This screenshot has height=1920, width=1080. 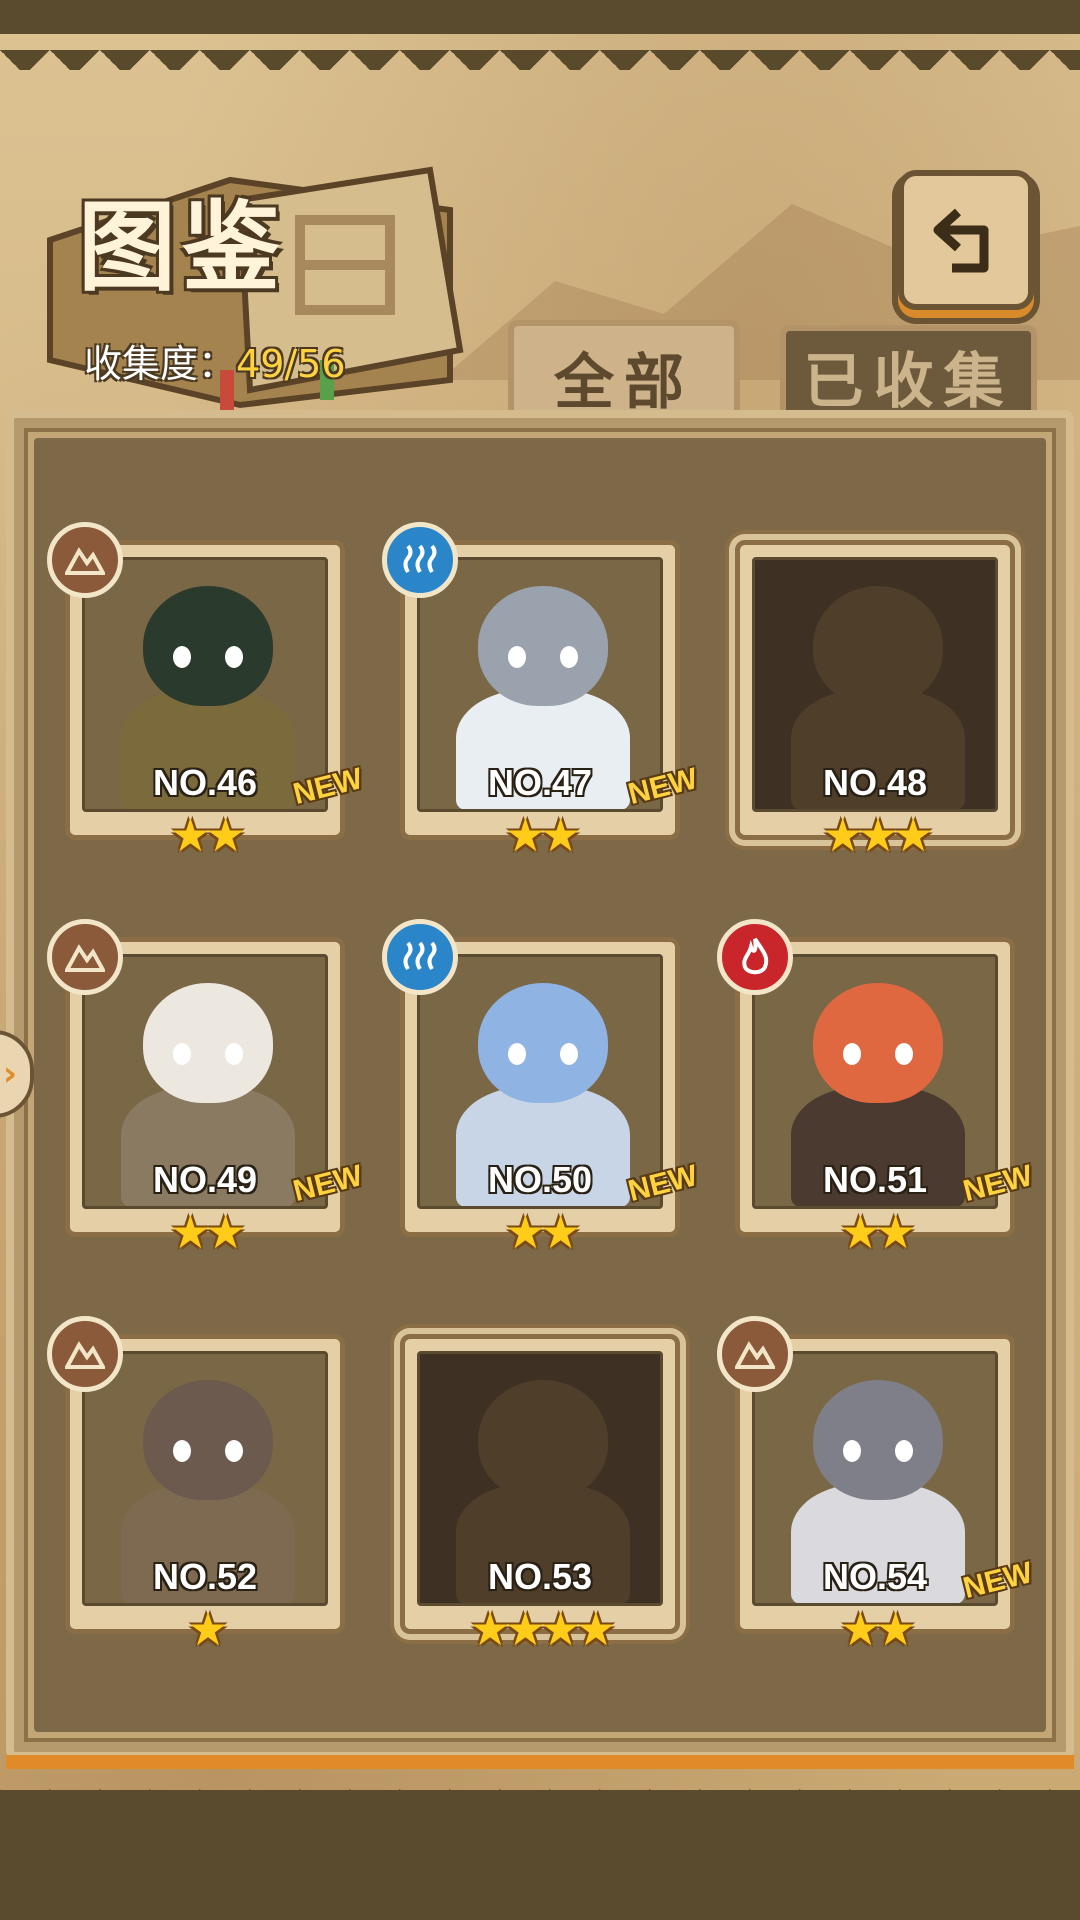 I want to click on monster-card: NO.54 NEW ★★, so click(x=876, y=1487).